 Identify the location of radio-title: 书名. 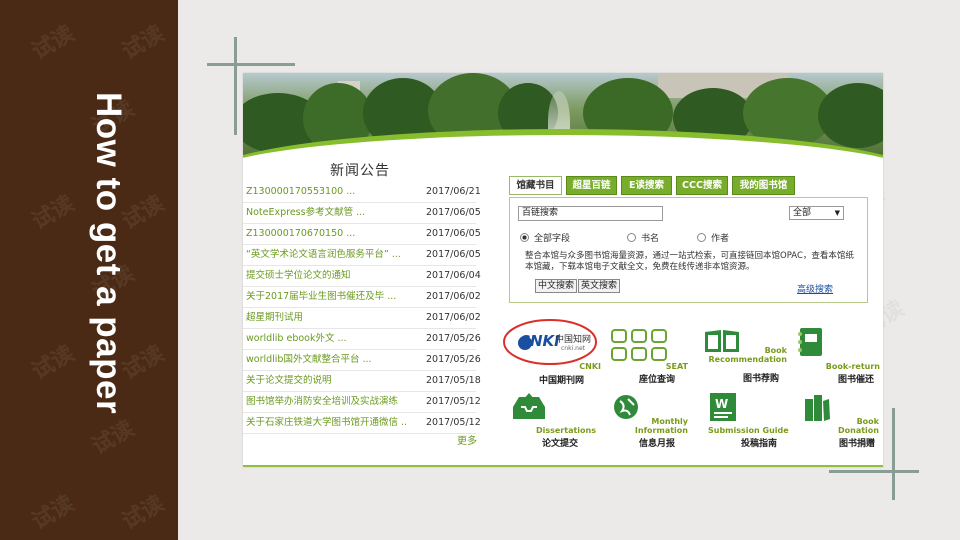
(643, 237).